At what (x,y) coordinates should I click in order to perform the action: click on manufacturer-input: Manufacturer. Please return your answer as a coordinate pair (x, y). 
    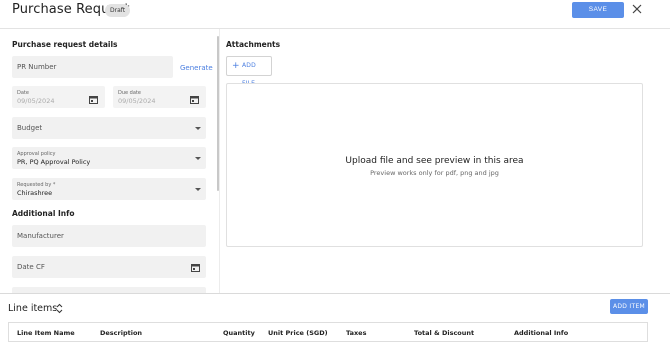
    Looking at the image, I should click on (109, 236).